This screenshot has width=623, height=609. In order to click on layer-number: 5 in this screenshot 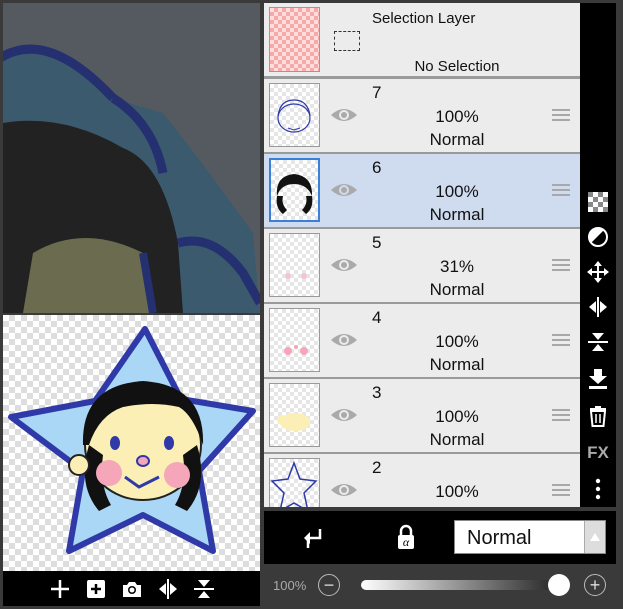, I will do `click(377, 242)`.